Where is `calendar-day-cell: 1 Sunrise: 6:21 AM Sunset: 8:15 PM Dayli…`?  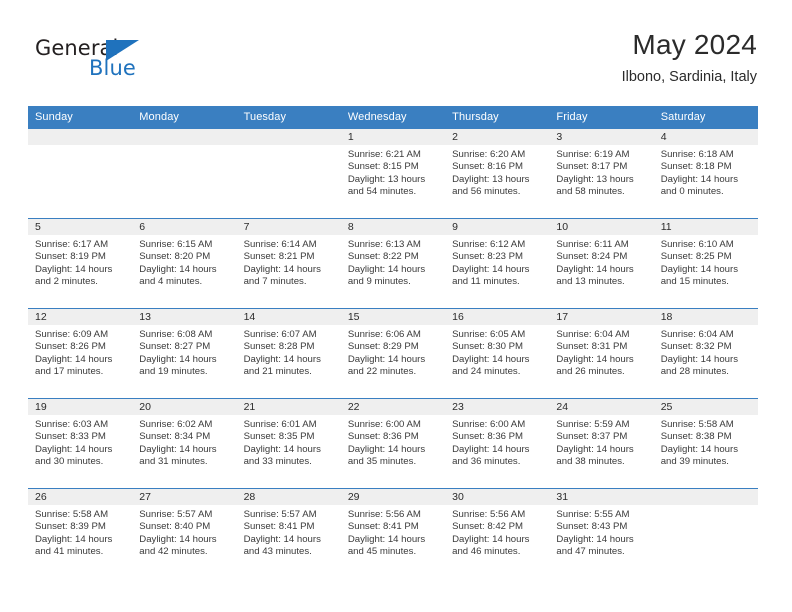 calendar-day-cell: 1 Sunrise: 6:21 AM Sunset: 8:15 PM Dayli… is located at coordinates (393, 173).